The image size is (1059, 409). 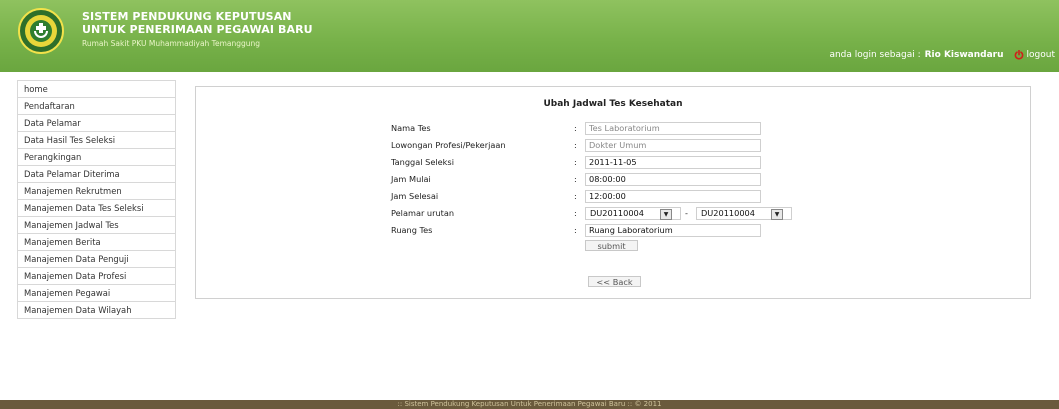 I want to click on sidebar-item-home: home, so click(x=96, y=89).